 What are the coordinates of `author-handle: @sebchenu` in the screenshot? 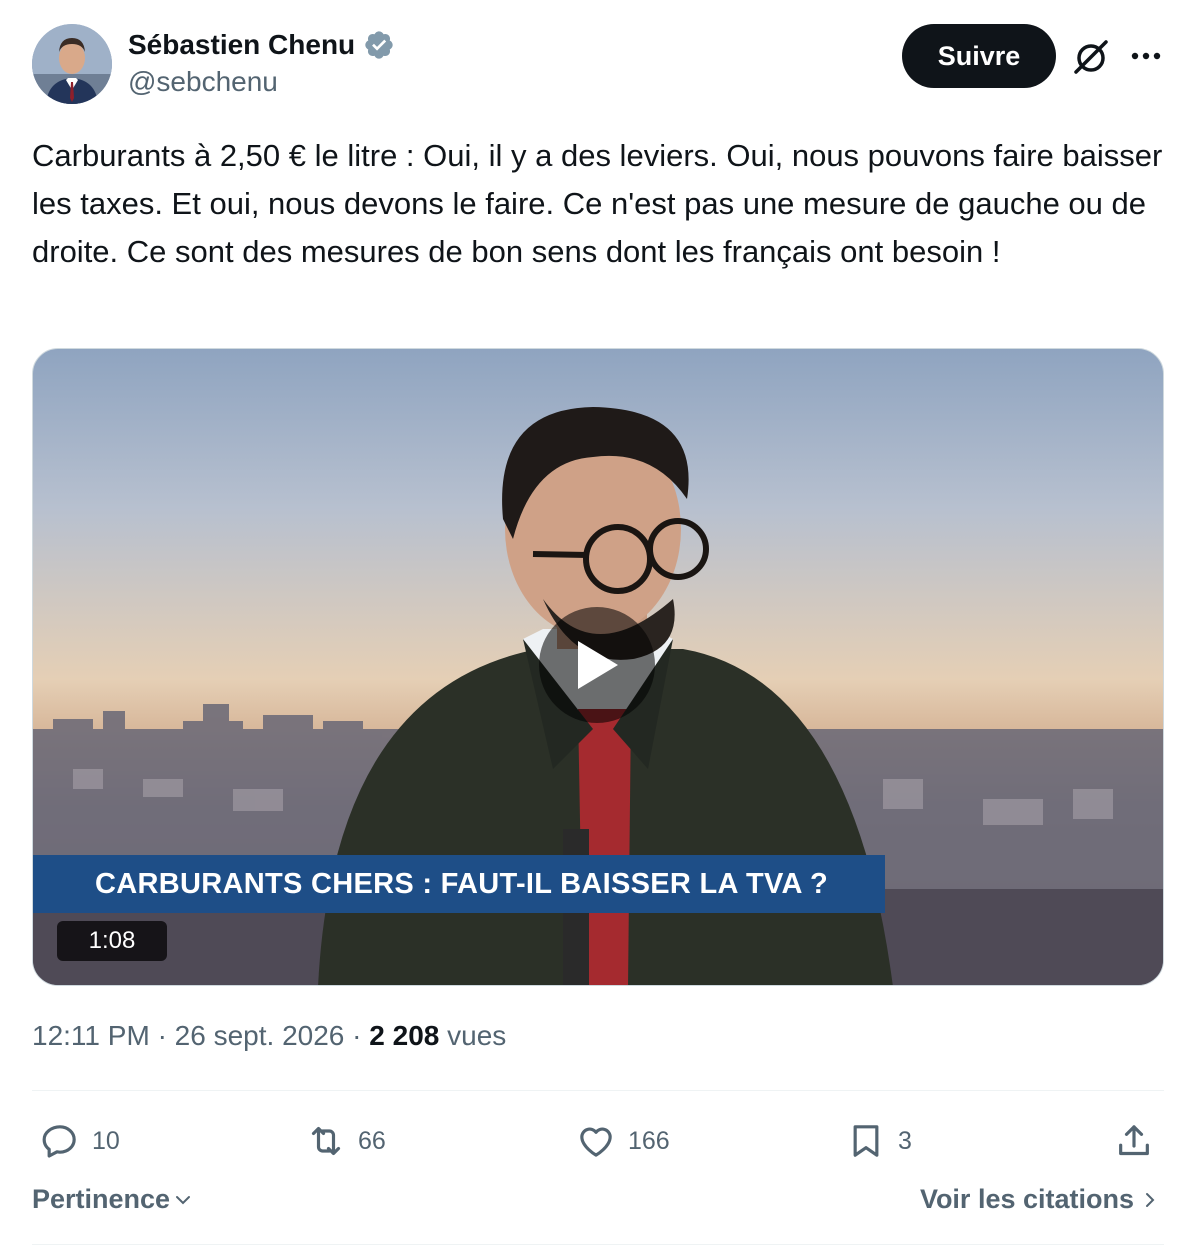 It's located at (261, 82).